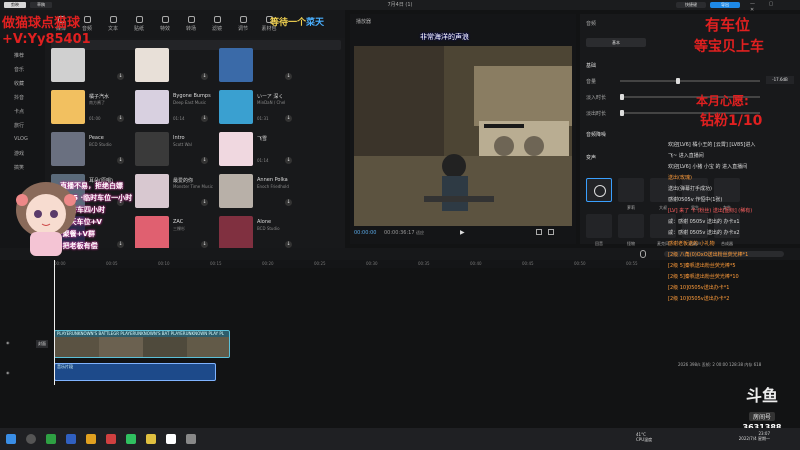 This screenshot has width=800, height=450. I want to click on tab-text: 文本, so click(113, 24).